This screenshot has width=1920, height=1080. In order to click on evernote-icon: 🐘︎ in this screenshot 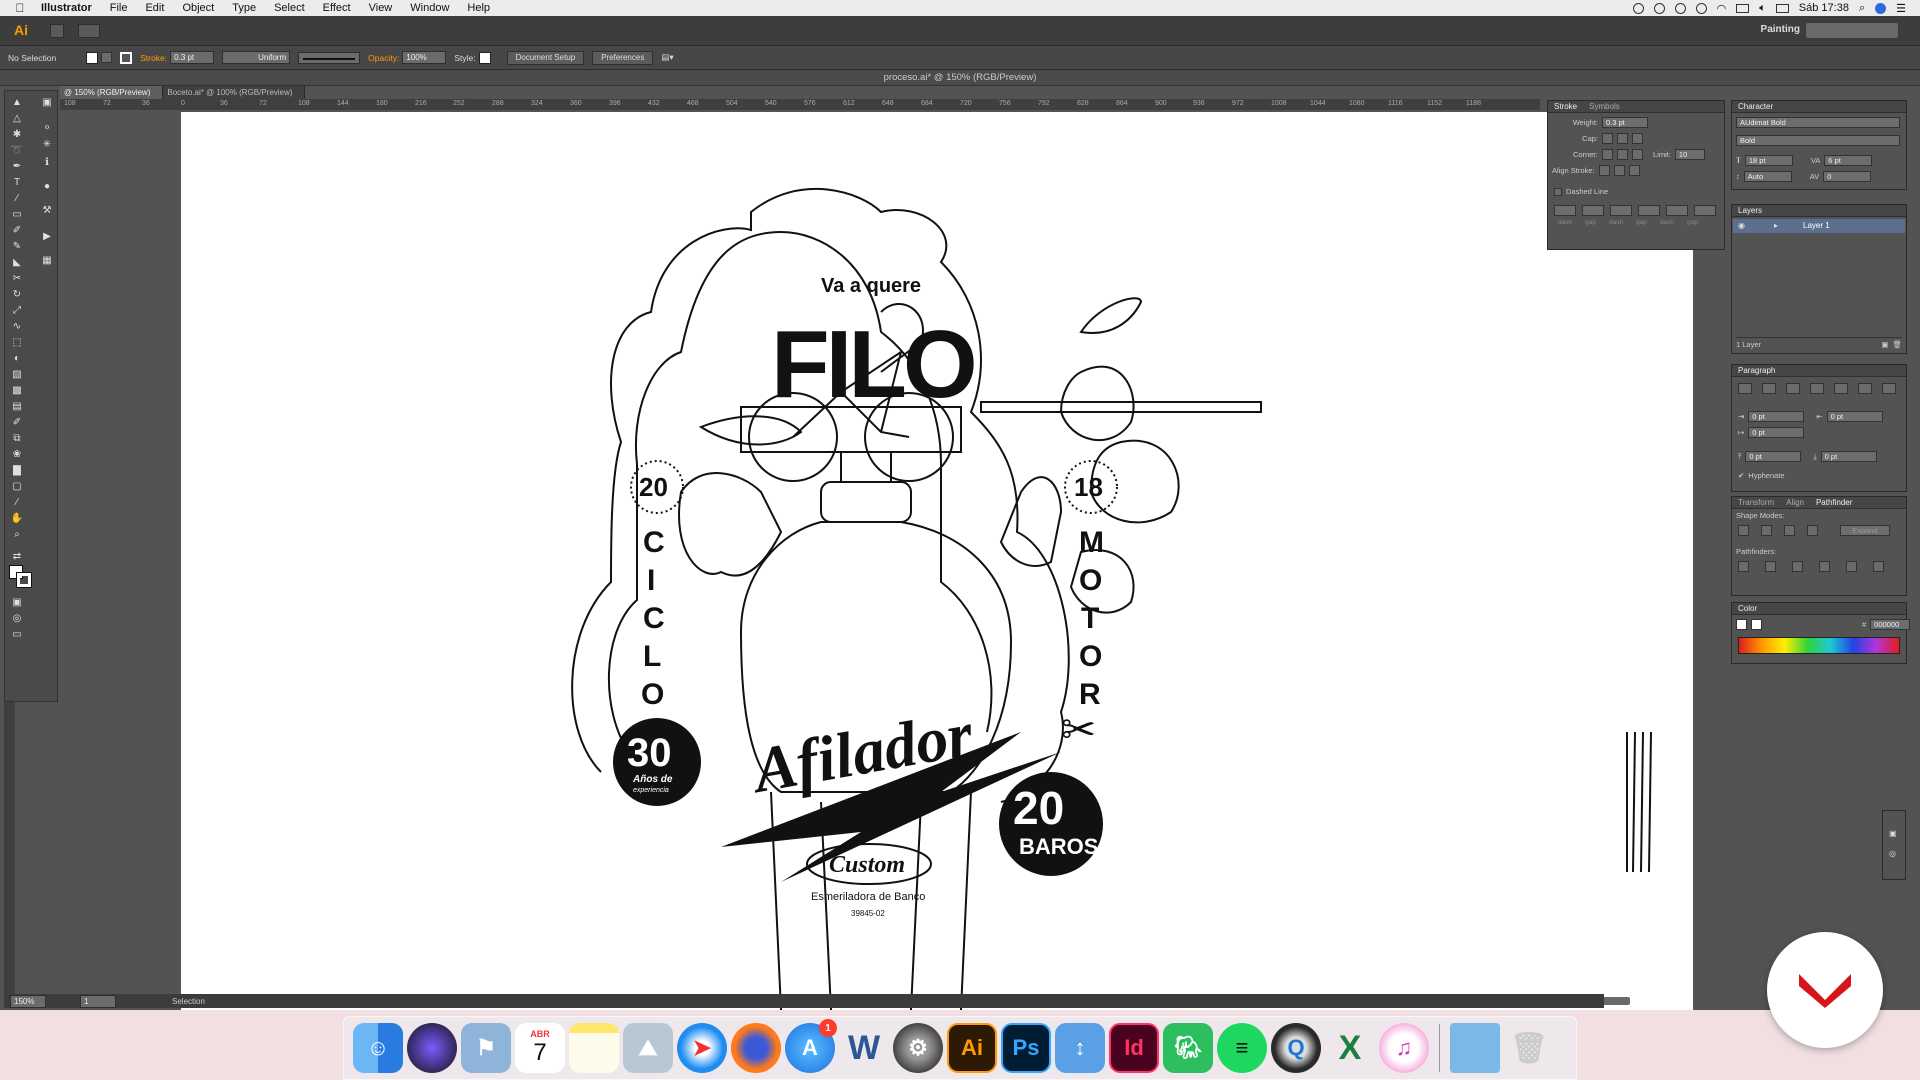, I will do `click(1188, 1048)`.